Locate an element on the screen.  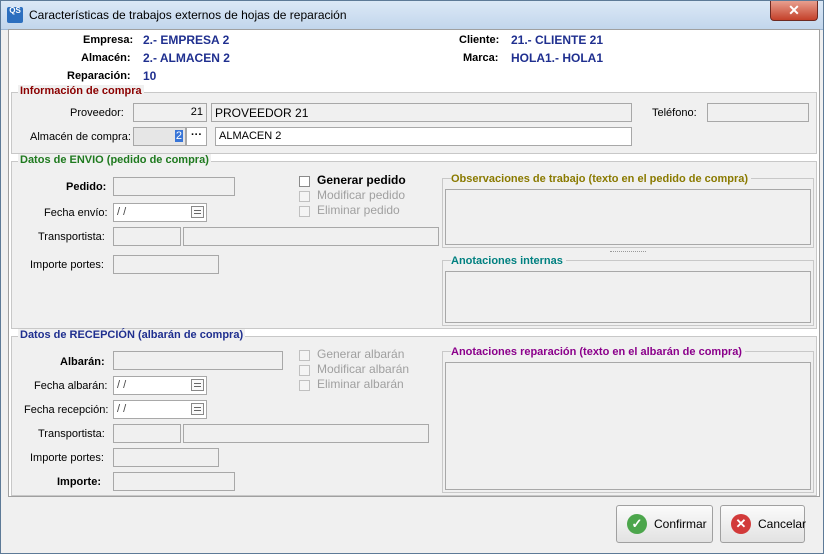
cancelar-button: ✕ Cancelar is located at coordinates (763, 524).